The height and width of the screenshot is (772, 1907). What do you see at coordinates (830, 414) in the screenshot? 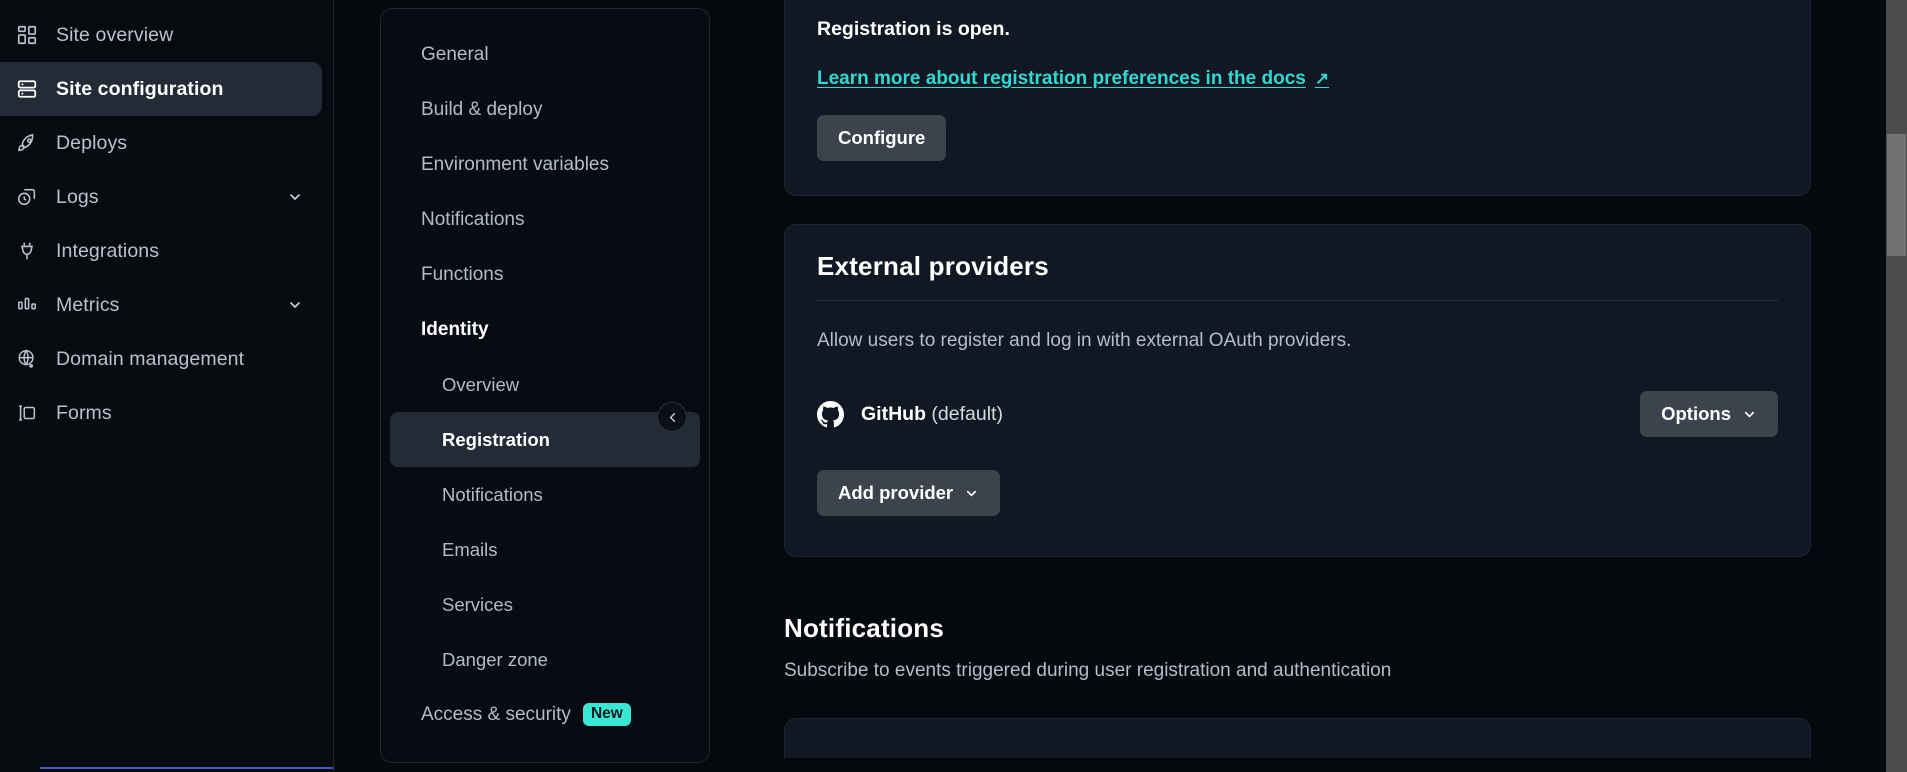
I see `github-icon` at bounding box center [830, 414].